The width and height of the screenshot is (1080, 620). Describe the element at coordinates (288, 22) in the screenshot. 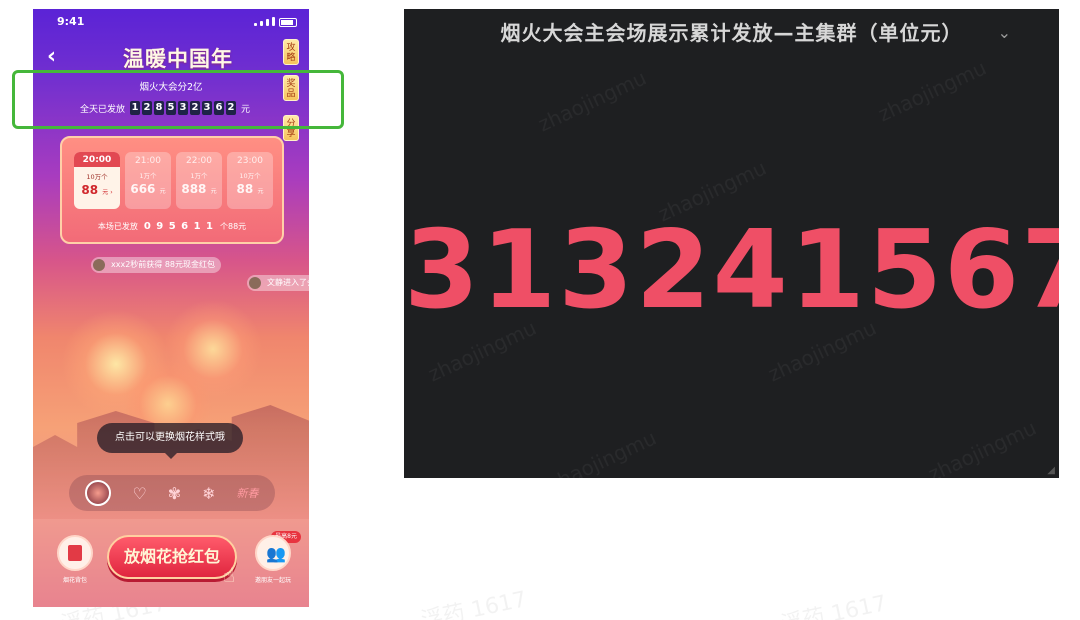

I see `battery-icon` at that location.